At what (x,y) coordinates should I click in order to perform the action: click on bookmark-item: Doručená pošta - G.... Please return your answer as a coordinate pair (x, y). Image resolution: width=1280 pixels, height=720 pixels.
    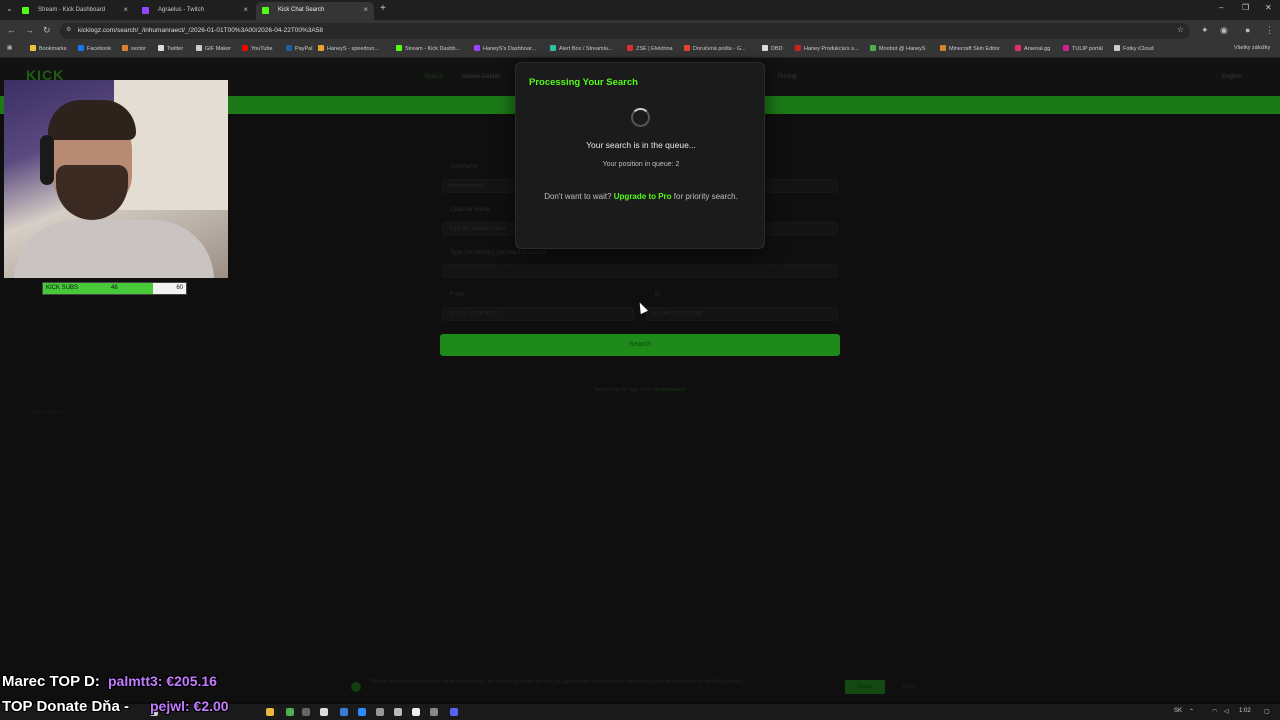
    Looking at the image, I should click on (715, 48).